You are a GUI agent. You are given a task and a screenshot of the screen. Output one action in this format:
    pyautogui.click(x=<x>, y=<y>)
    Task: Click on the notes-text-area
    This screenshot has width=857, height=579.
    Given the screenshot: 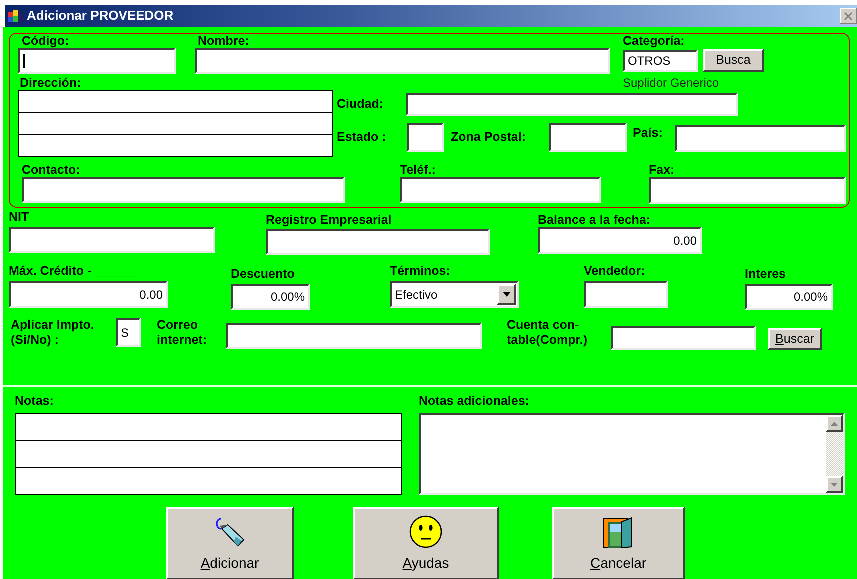 What is the action you would take?
    pyautogui.click(x=632, y=454)
    